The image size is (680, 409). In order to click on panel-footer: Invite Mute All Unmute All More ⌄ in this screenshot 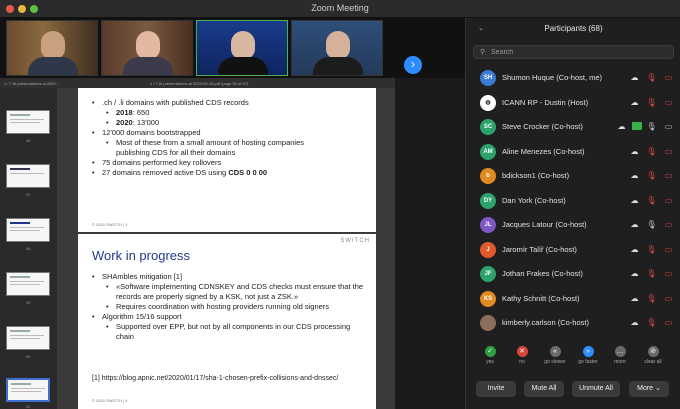, I will do `click(573, 391)`.